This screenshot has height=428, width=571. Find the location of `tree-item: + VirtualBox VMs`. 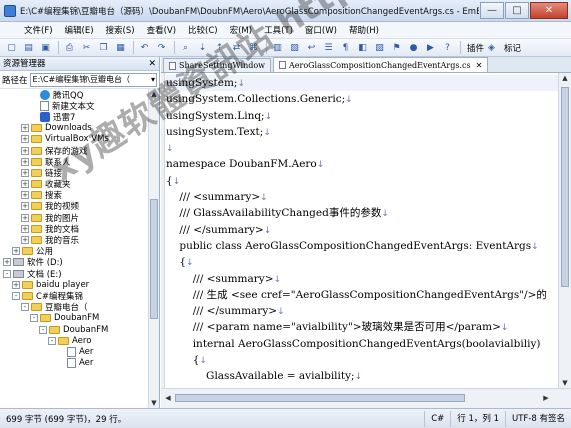

tree-item: + VirtualBox VMs is located at coordinates (74, 139).